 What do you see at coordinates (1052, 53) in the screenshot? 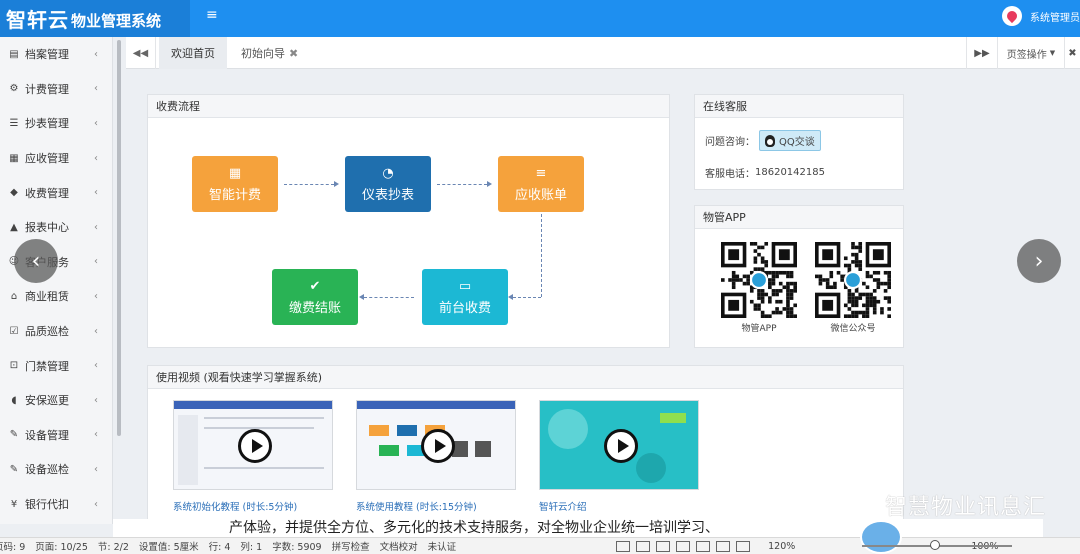
I see `caret-down-icon: ▼` at bounding box center [1052, 53].